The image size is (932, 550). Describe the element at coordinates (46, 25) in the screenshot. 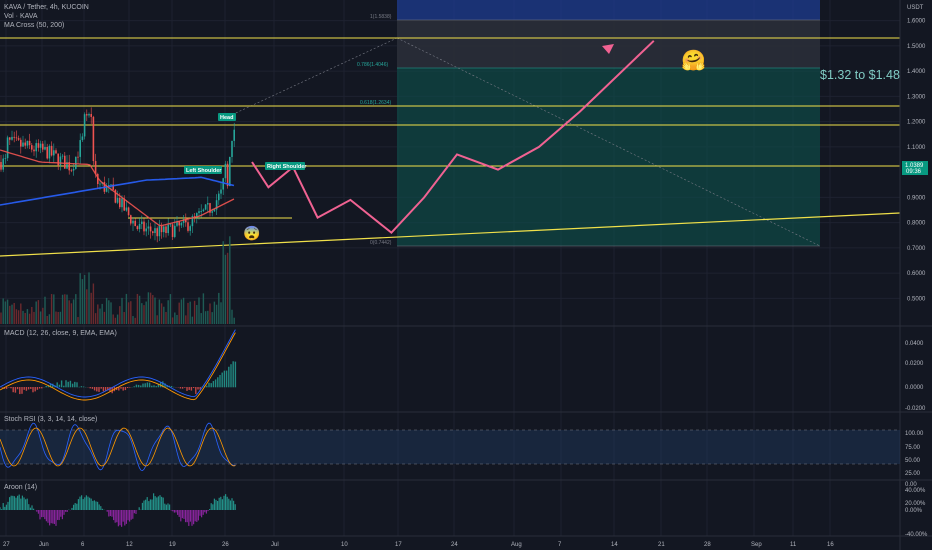

I see `ma-cross-label: MA Cross (50, 200)` at that location.